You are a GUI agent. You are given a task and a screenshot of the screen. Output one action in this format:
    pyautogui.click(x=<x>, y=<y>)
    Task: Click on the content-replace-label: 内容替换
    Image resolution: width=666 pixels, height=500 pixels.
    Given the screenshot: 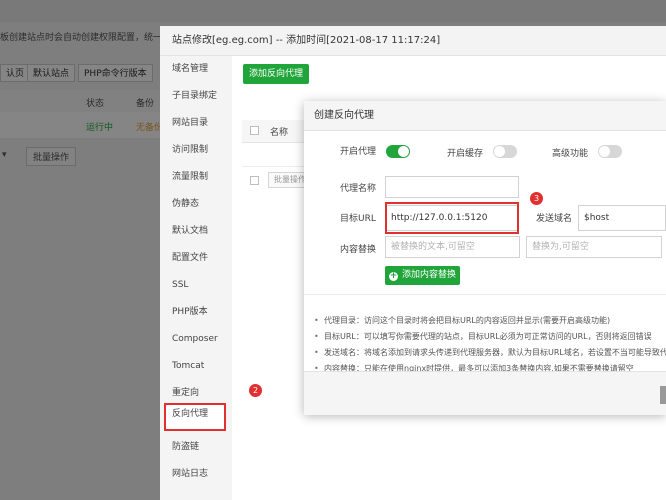 What is the action you would take?
    pyautogui.click(x=358, y=250)
    